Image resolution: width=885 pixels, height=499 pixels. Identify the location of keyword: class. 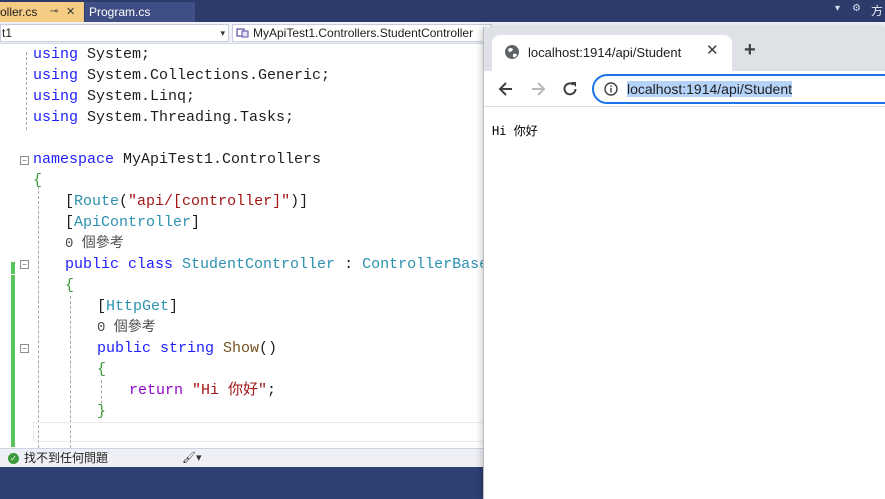
(146, 264).